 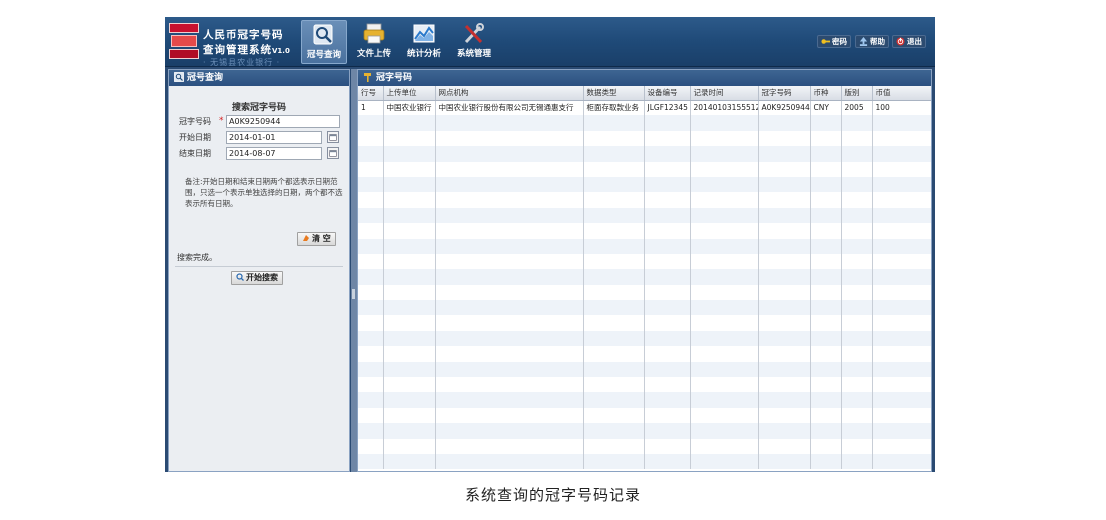 I want to click on serial-label: 冠字号码, so click(x=195, y=121).